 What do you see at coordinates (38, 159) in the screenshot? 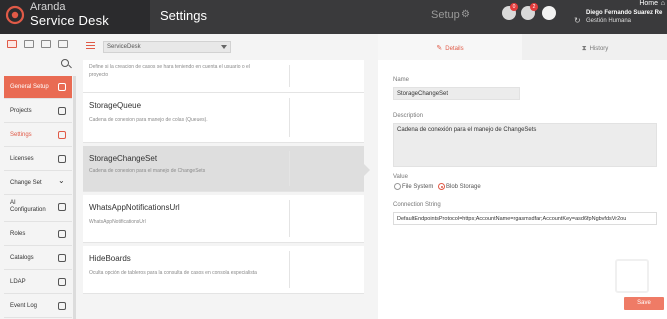
I see `sidebar-item-licenses: Licenses` at bounding box center [38, 159].